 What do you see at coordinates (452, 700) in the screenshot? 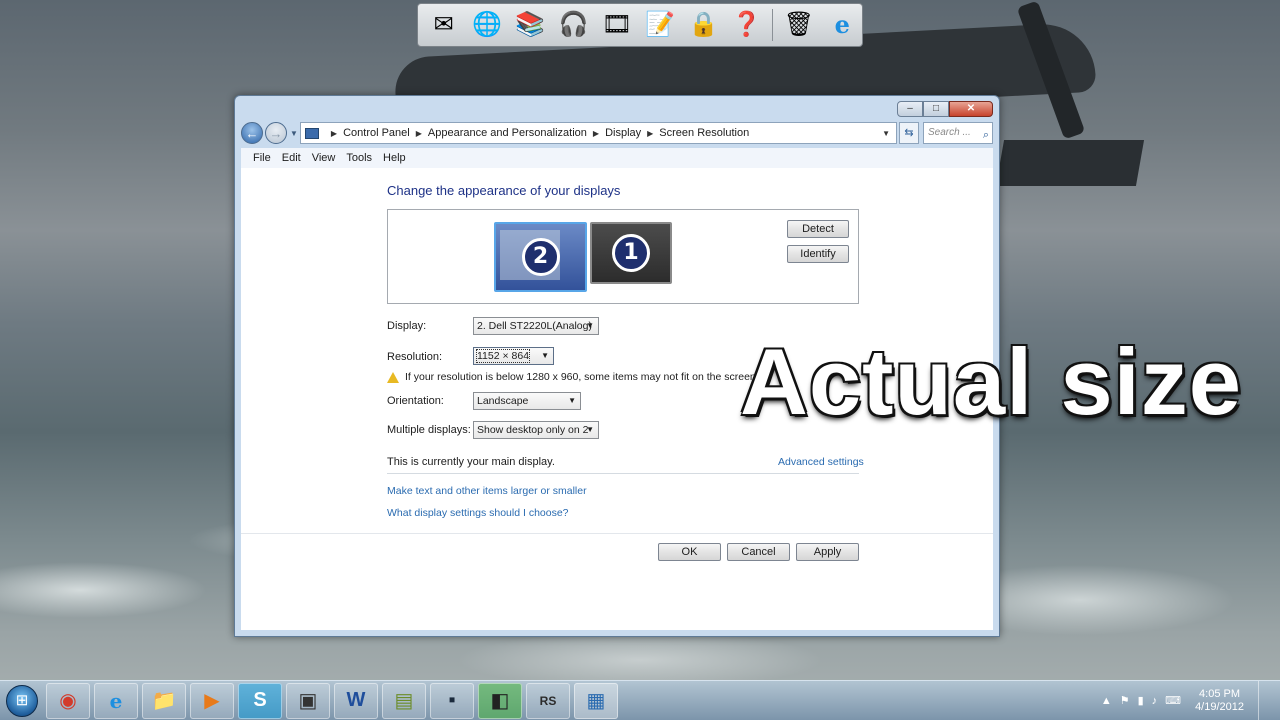
I see `terminal-icon: ▪` at bounding box center [452, 700].